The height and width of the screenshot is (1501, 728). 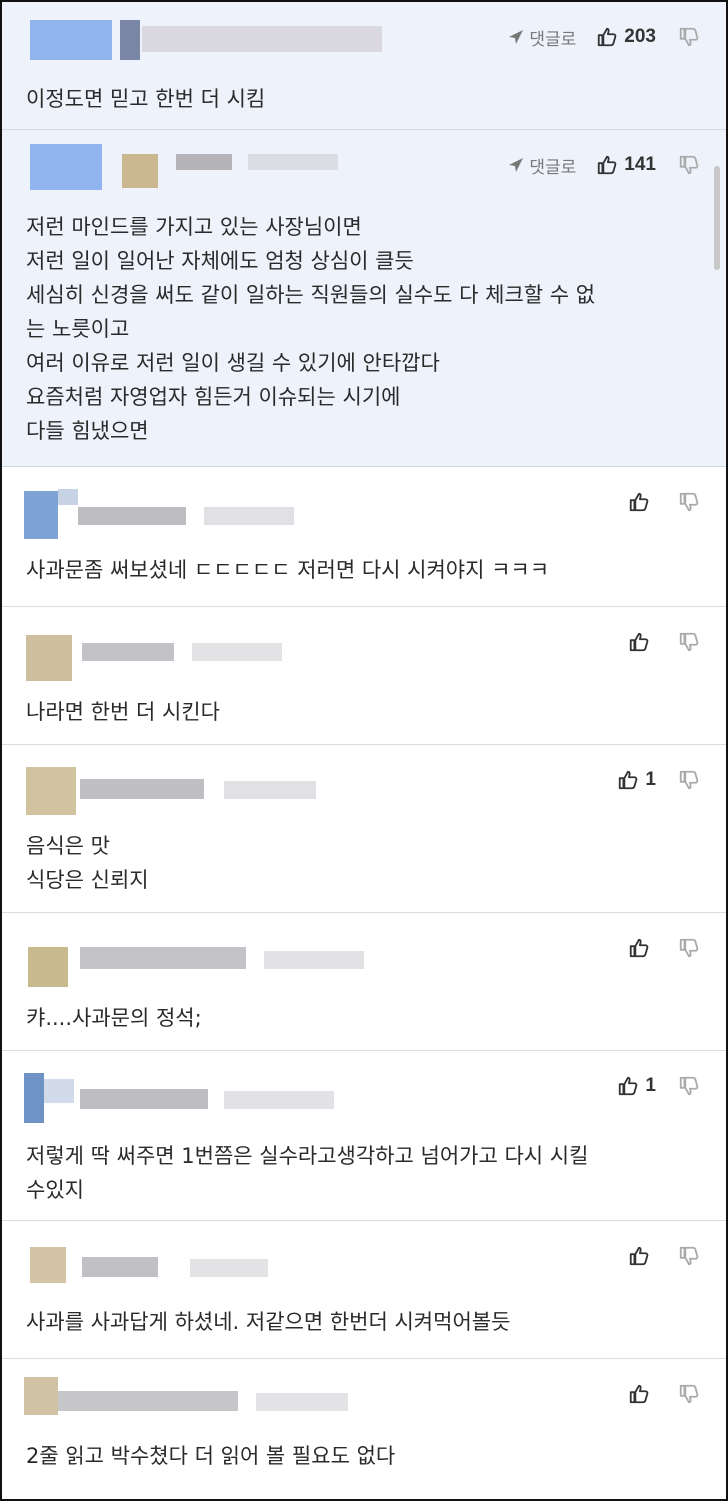 I want to click on comment-item: 1 음식은 맛 식당은 신뢰지, so click(x=364, y=829).